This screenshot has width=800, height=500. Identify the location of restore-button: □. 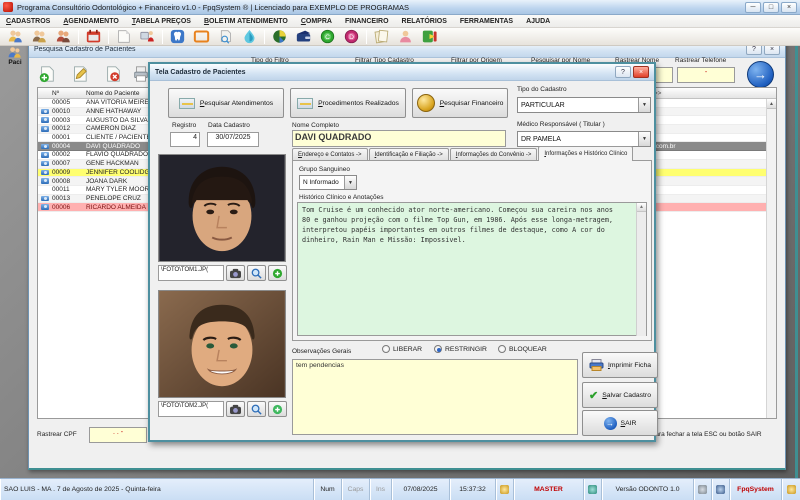
(771, 7).